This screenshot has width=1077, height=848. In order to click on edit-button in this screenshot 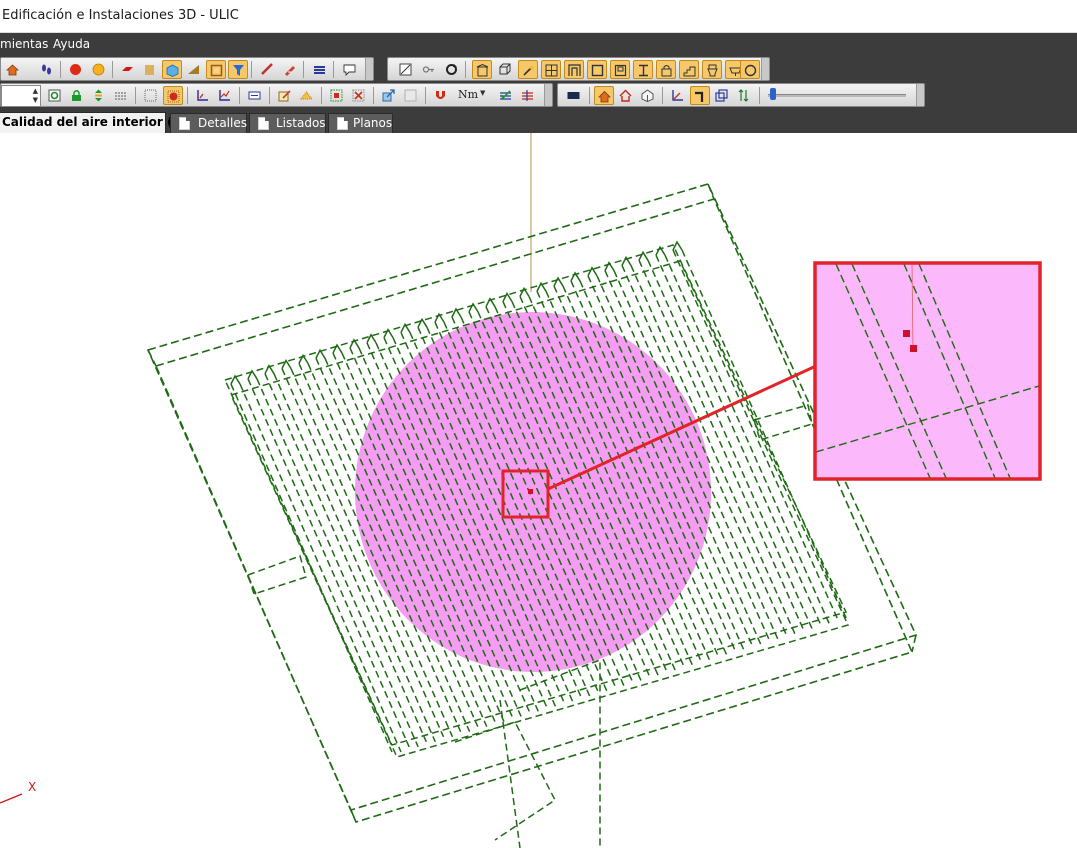, I will do `click(285, 95)`.